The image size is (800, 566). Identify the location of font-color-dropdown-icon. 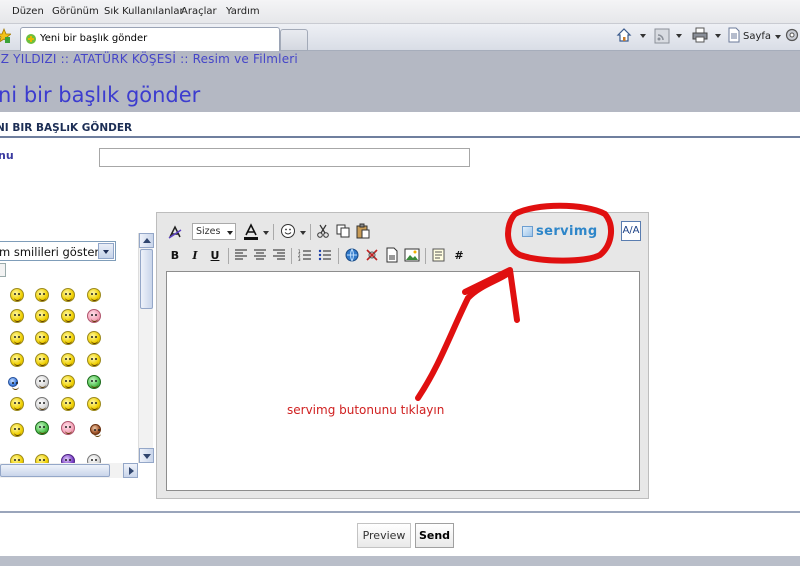
(266, 233).